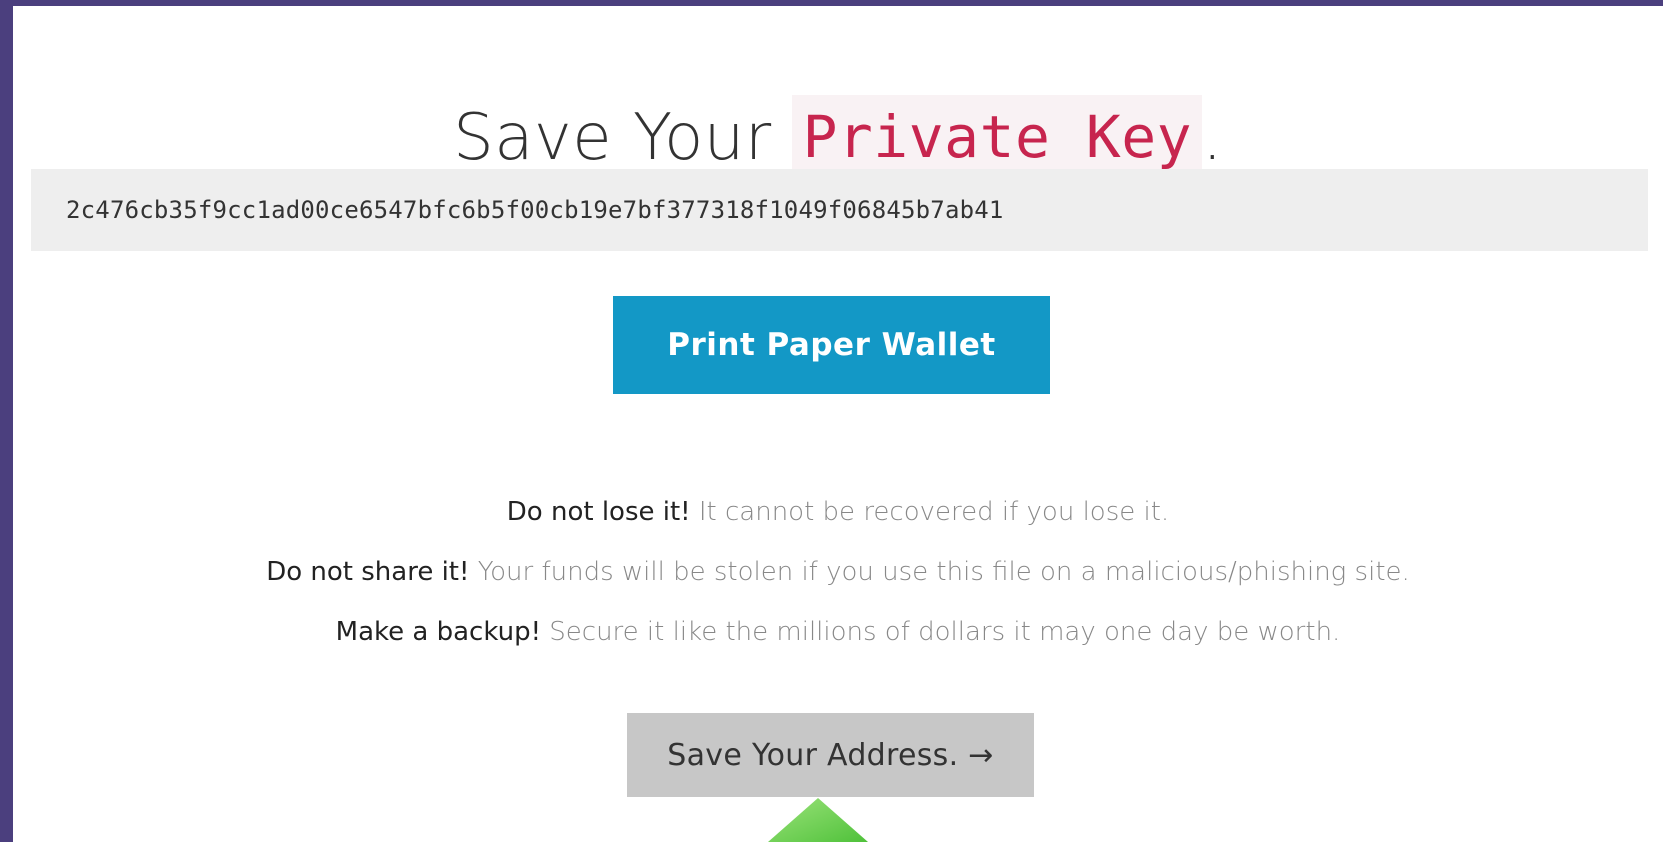  Describe the element at coordinates (831, 345) in the screenshot. I see `print-paper-wallet-button: Print Paper Wallet` at that location.